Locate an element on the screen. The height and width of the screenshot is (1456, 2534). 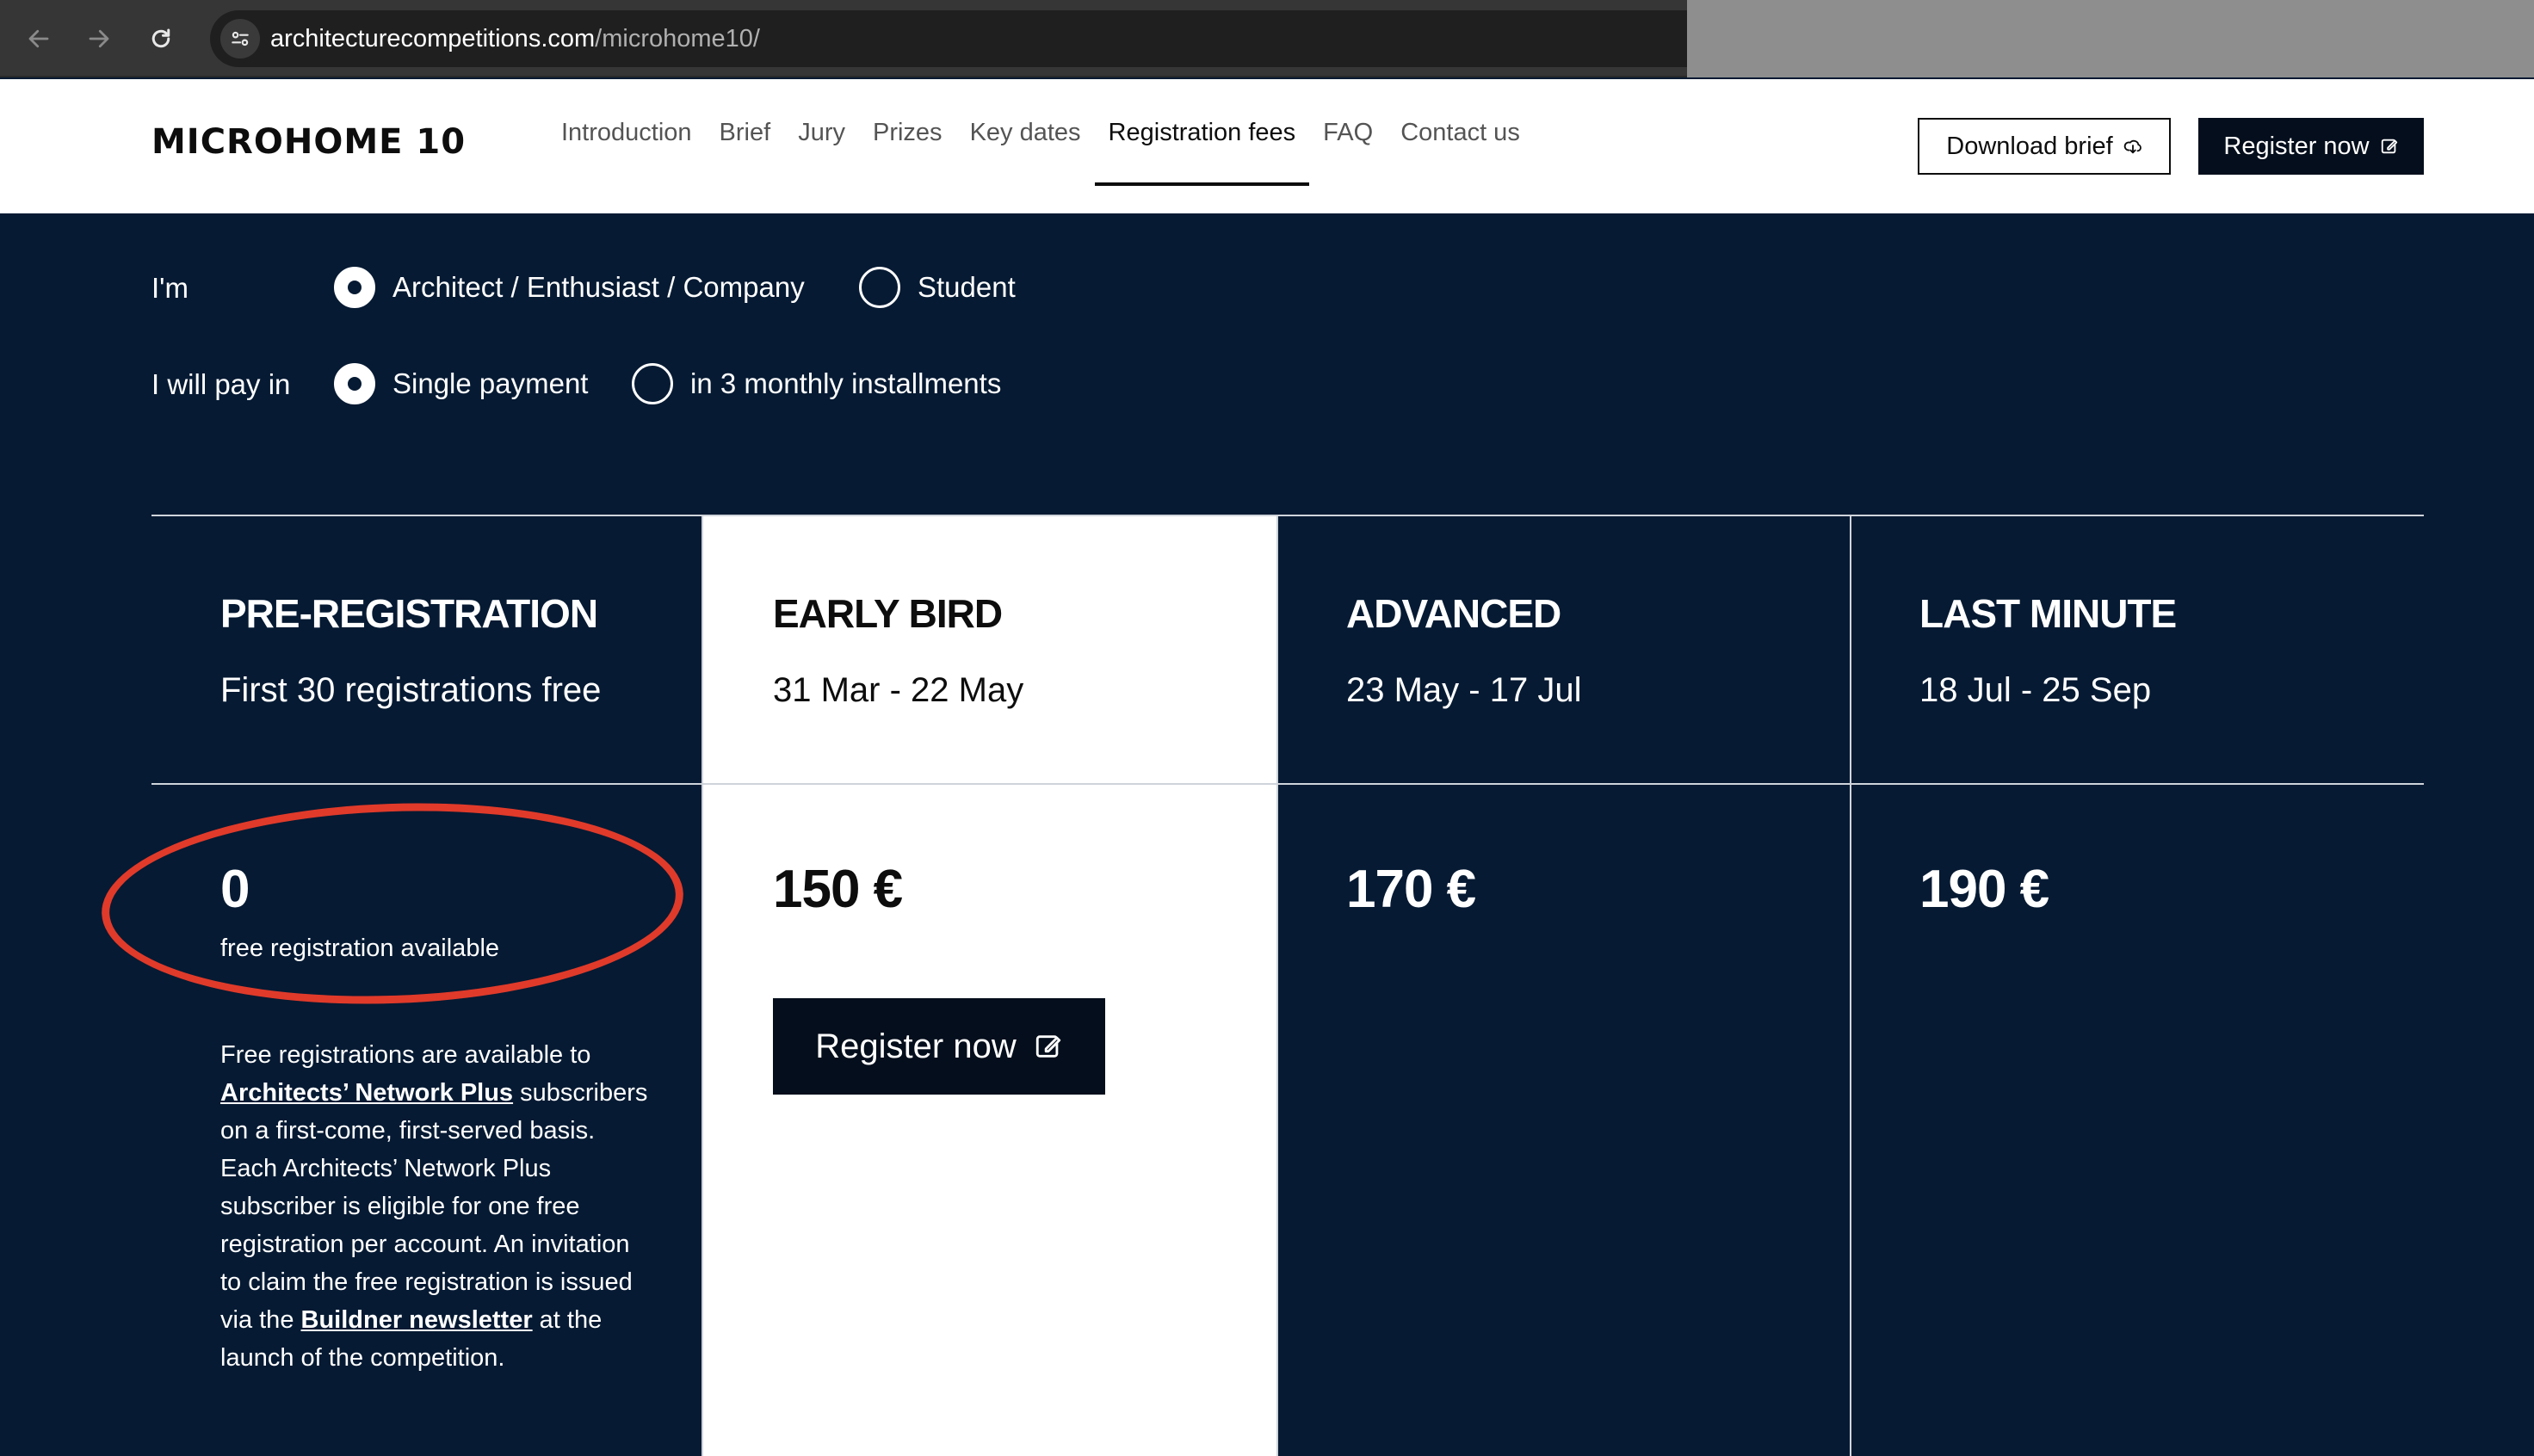
back-icon is located at coordinates (39, 39).